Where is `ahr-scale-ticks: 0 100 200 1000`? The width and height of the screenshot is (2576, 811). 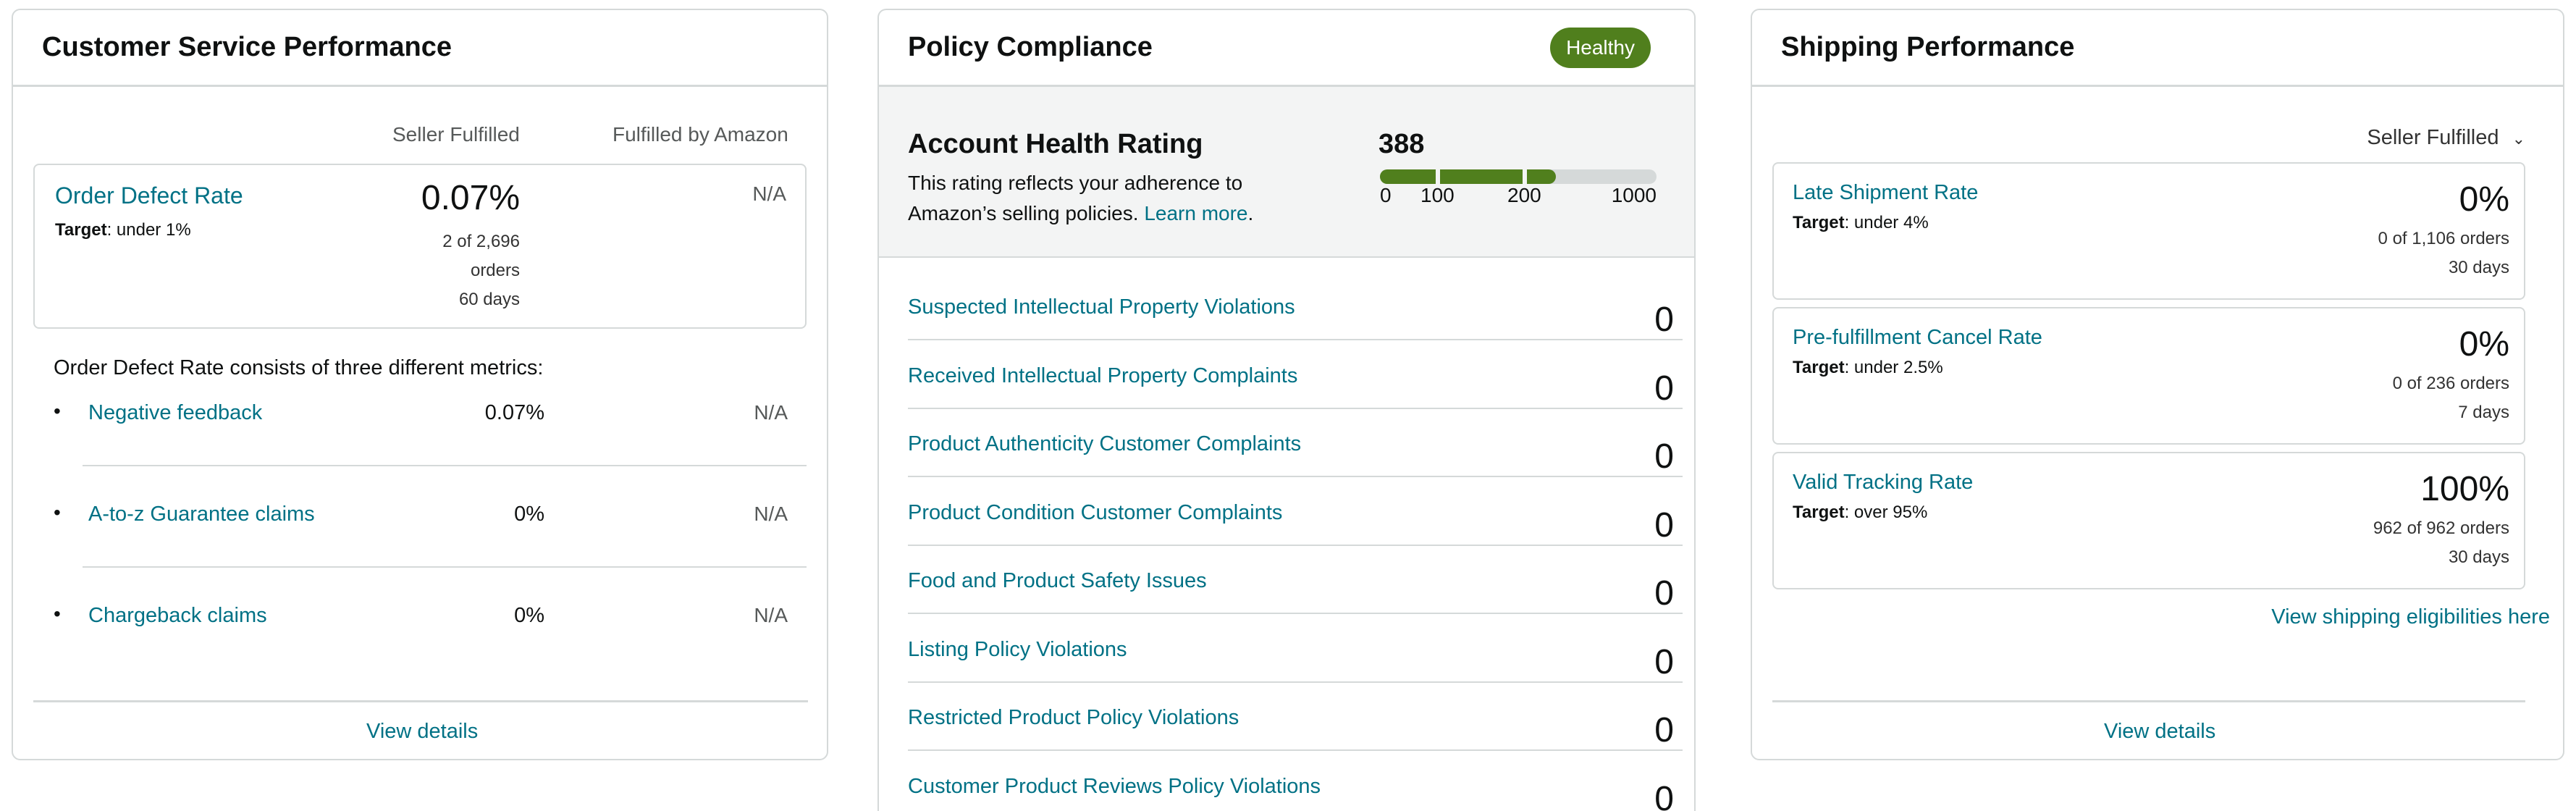
ahr-scale-ticks: 0 100 200 1000 is located at coordinates (1518, 198).